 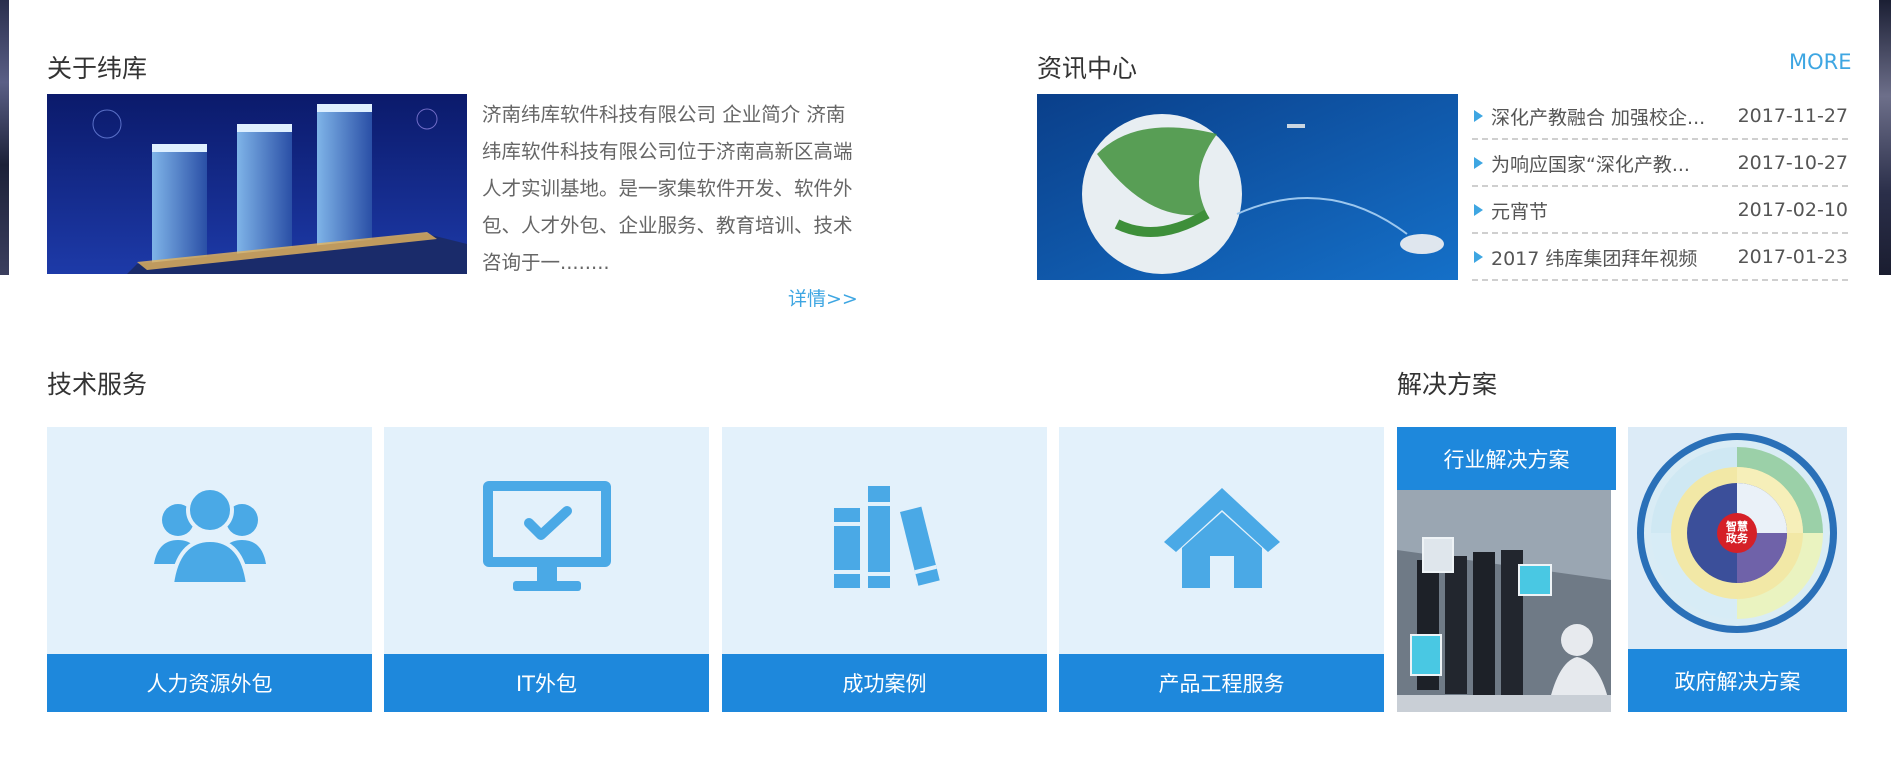 I want to click on gov-wheel-image: 智慧政务, so click(x=1737, y=538).